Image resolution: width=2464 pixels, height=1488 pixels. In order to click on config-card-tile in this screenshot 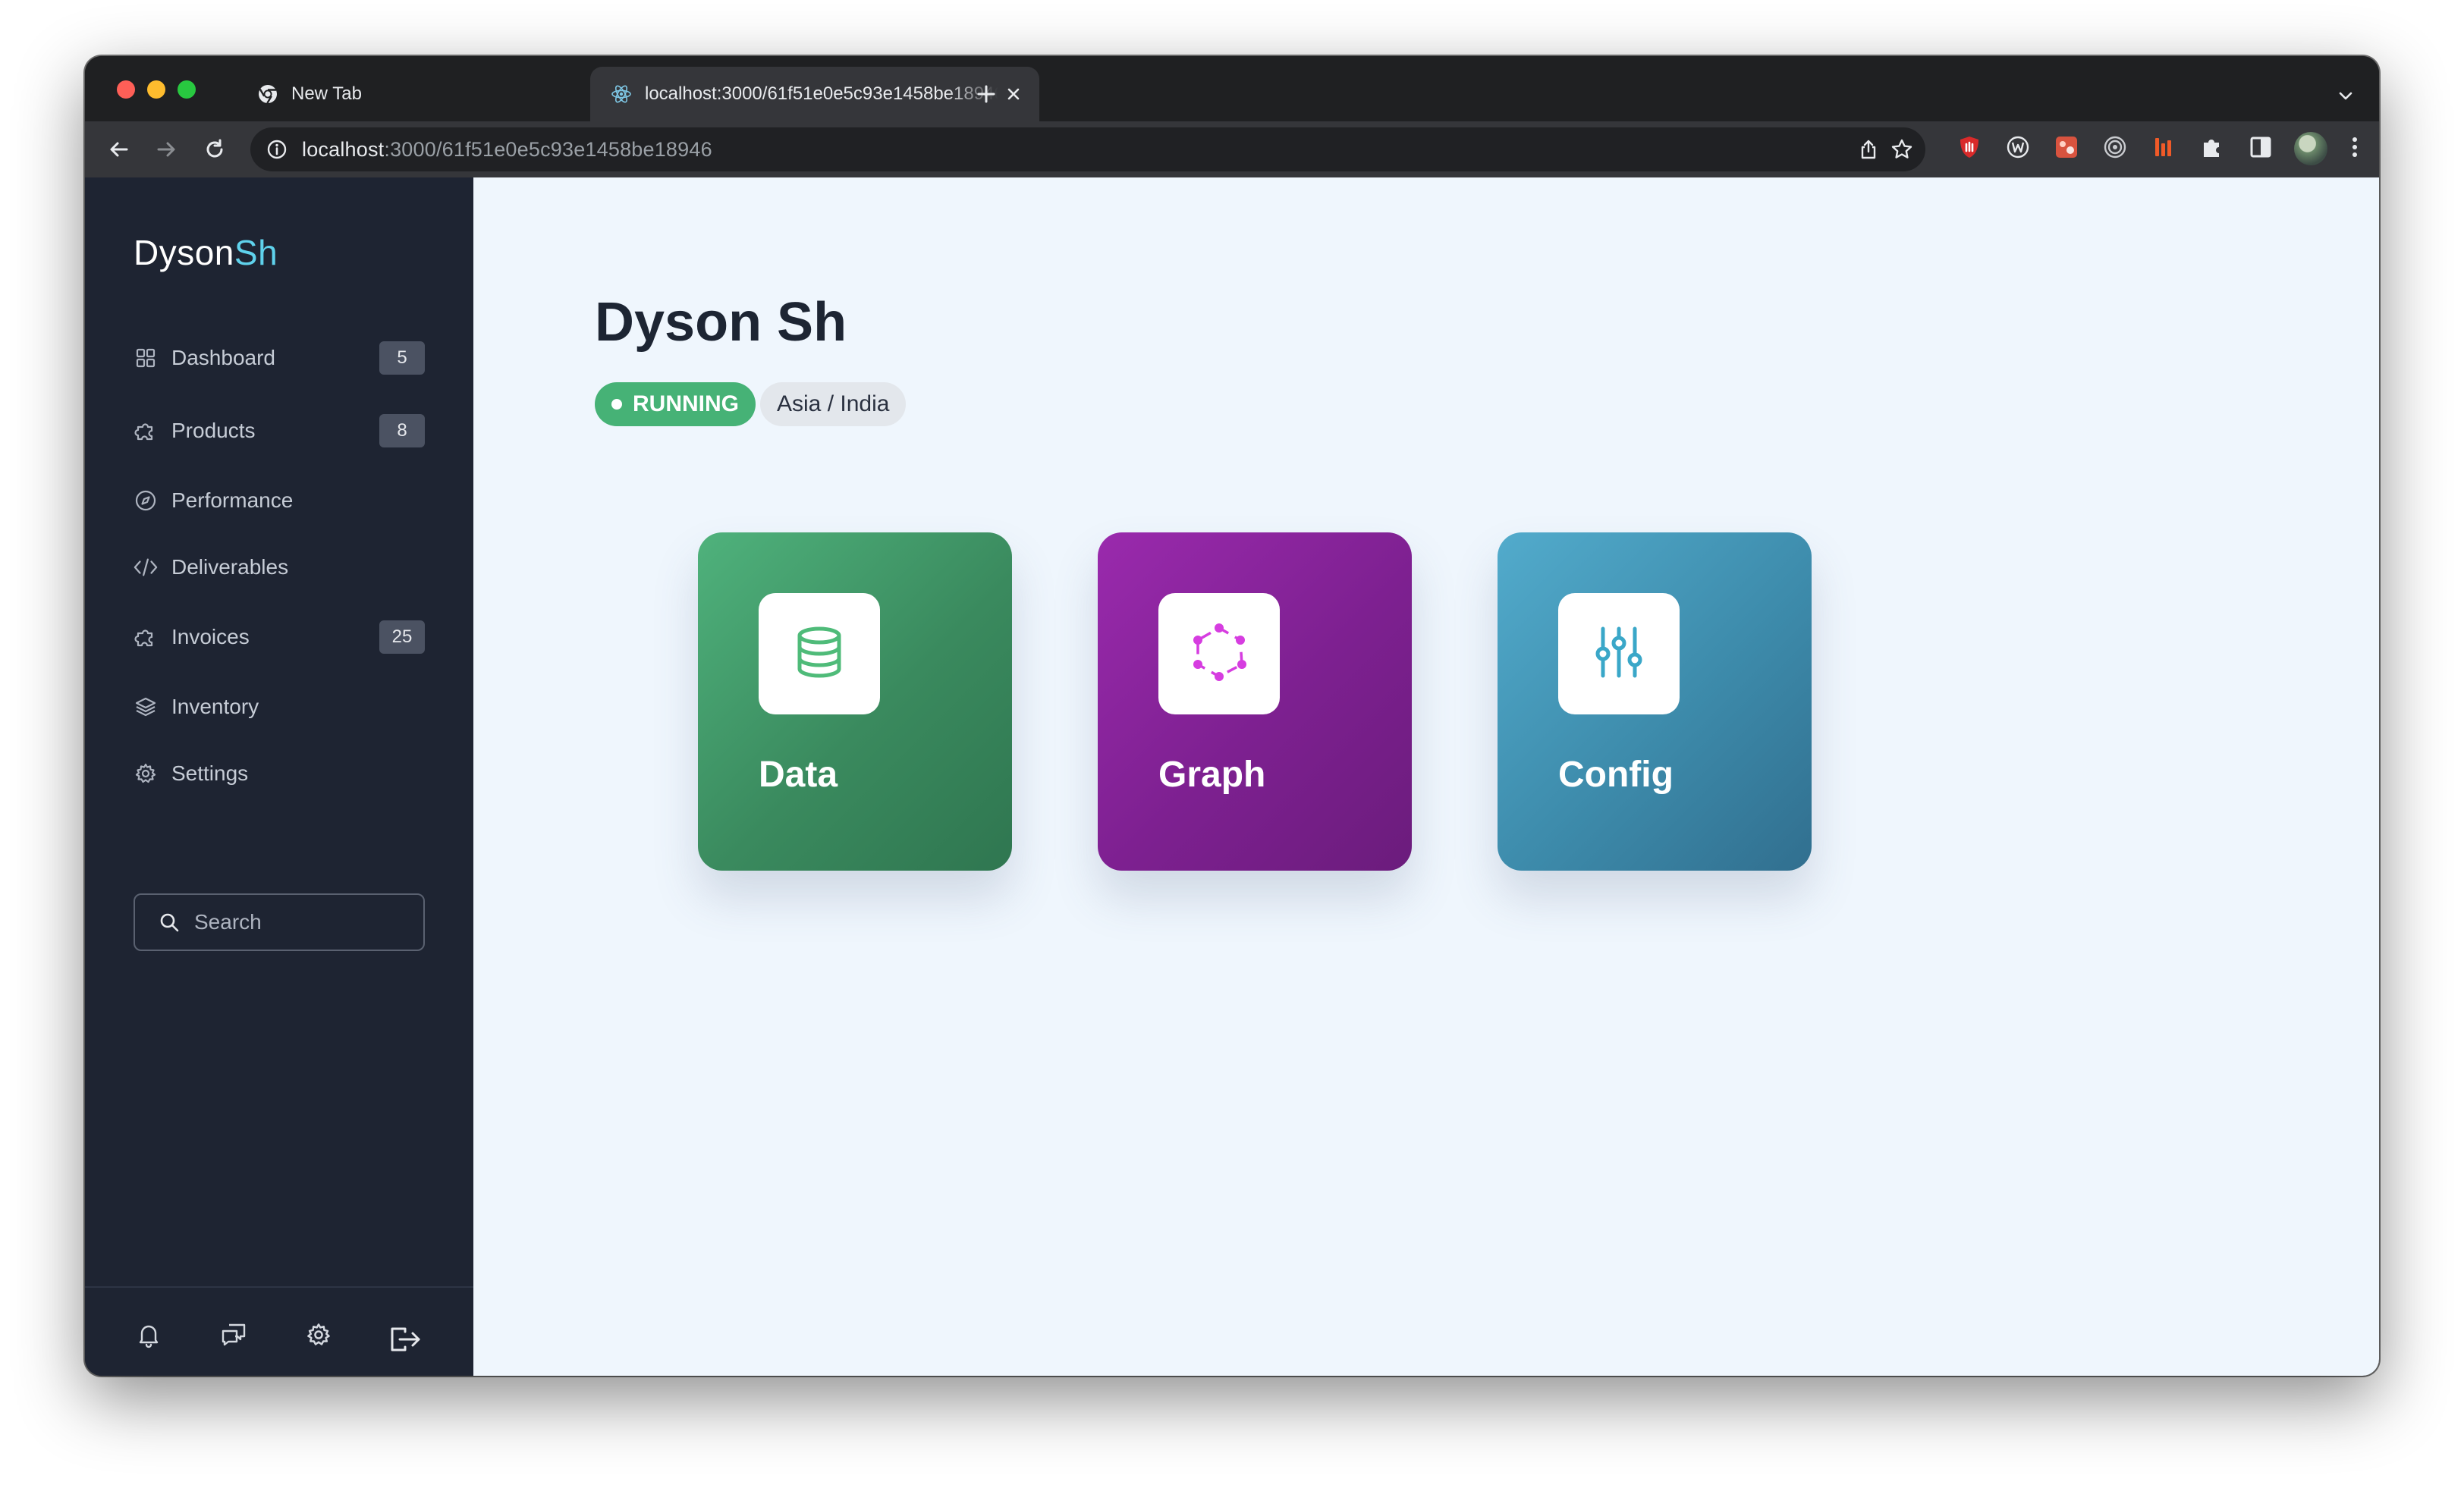, I will do `click(1619, 653)`.